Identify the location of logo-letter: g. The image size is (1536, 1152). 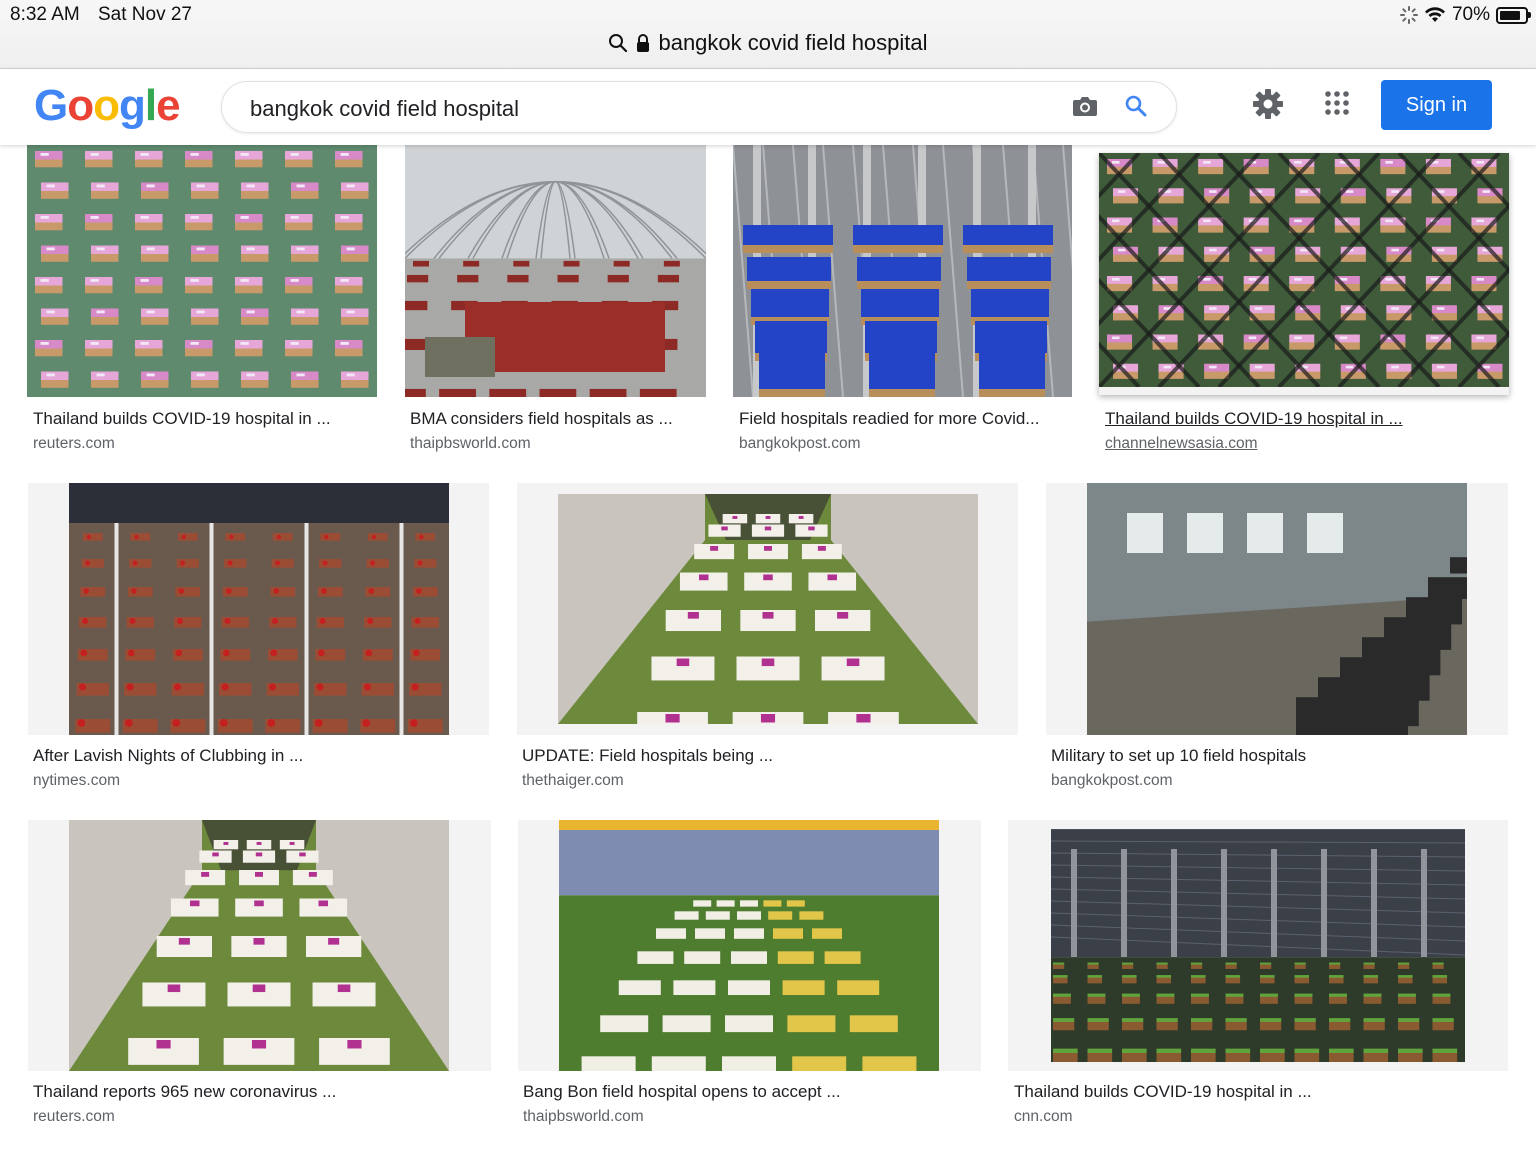
(132, 105).